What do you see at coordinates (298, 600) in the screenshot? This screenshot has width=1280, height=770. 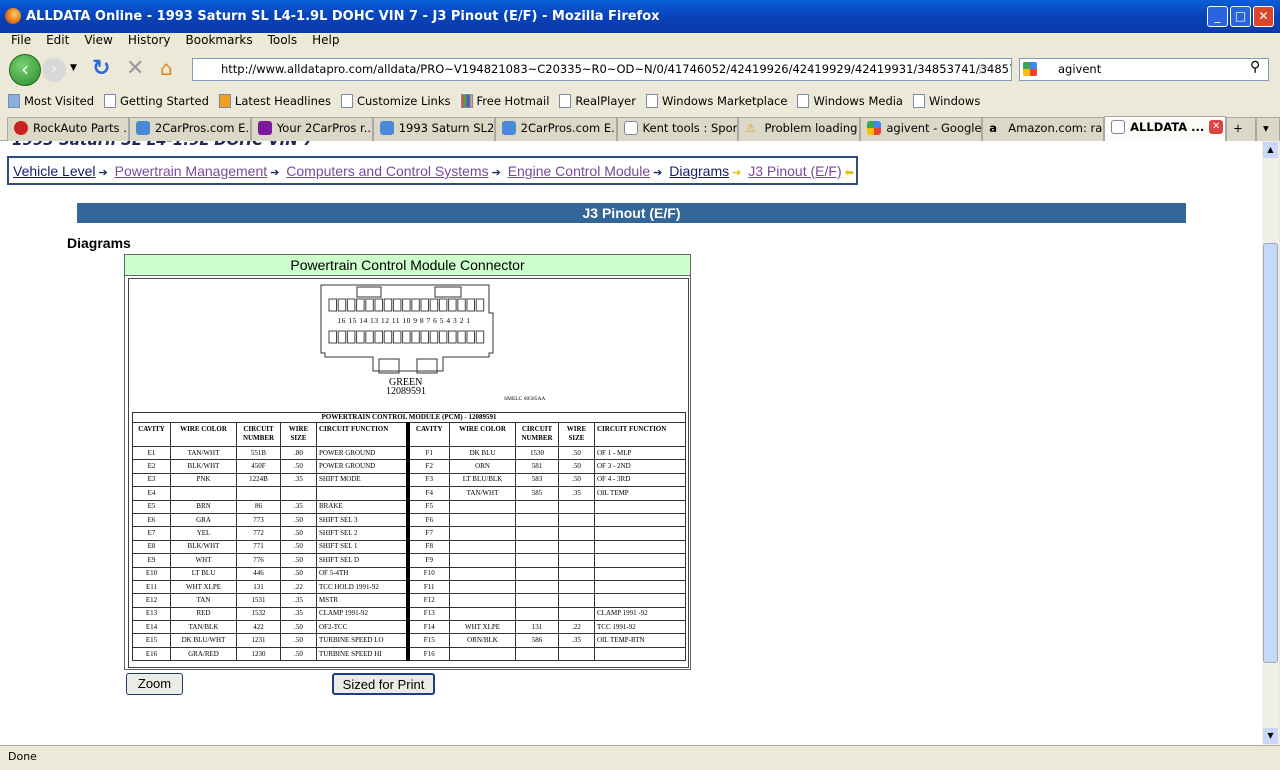 I see `table-cell: .35` at bounding box center [298, 600].